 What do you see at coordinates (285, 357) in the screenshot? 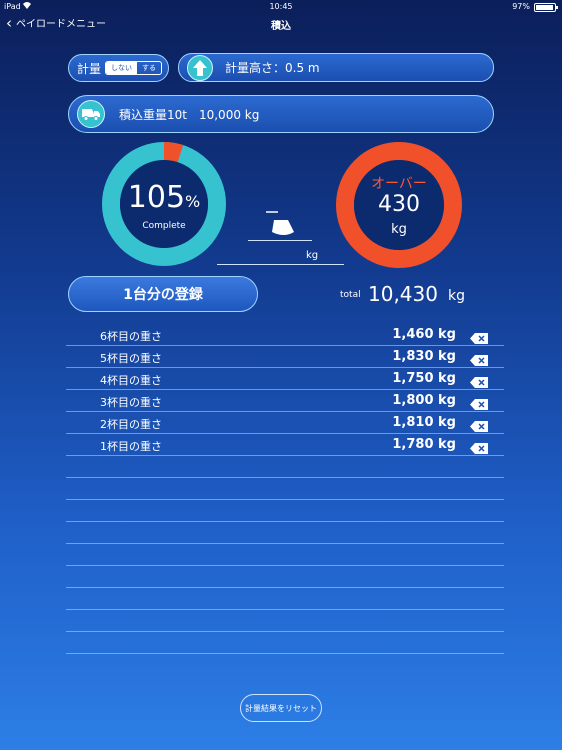
I see `list-item: 5杯目の重さ 1,830 kg` at bounding box center [285, 357].